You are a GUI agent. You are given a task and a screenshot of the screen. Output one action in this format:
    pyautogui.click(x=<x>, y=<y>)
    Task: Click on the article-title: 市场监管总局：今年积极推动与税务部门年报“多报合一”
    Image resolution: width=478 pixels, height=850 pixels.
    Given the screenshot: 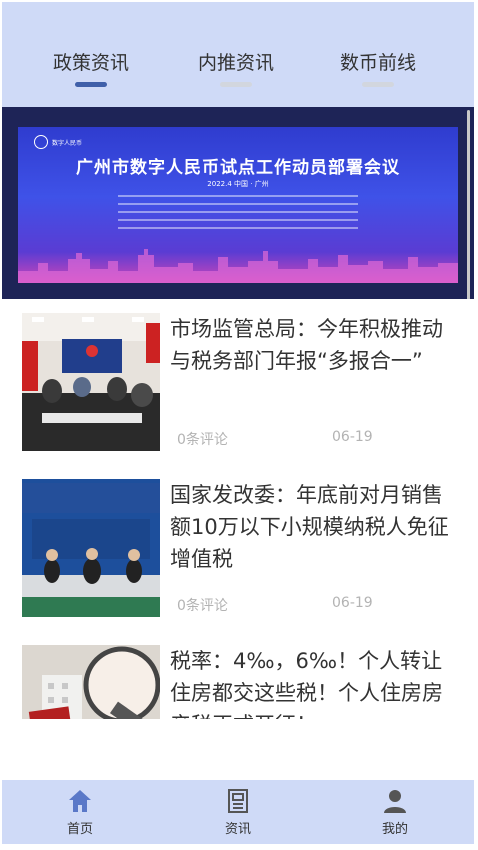 What is the action you would take?
    pyautogui.click(x=306, y=345)
    